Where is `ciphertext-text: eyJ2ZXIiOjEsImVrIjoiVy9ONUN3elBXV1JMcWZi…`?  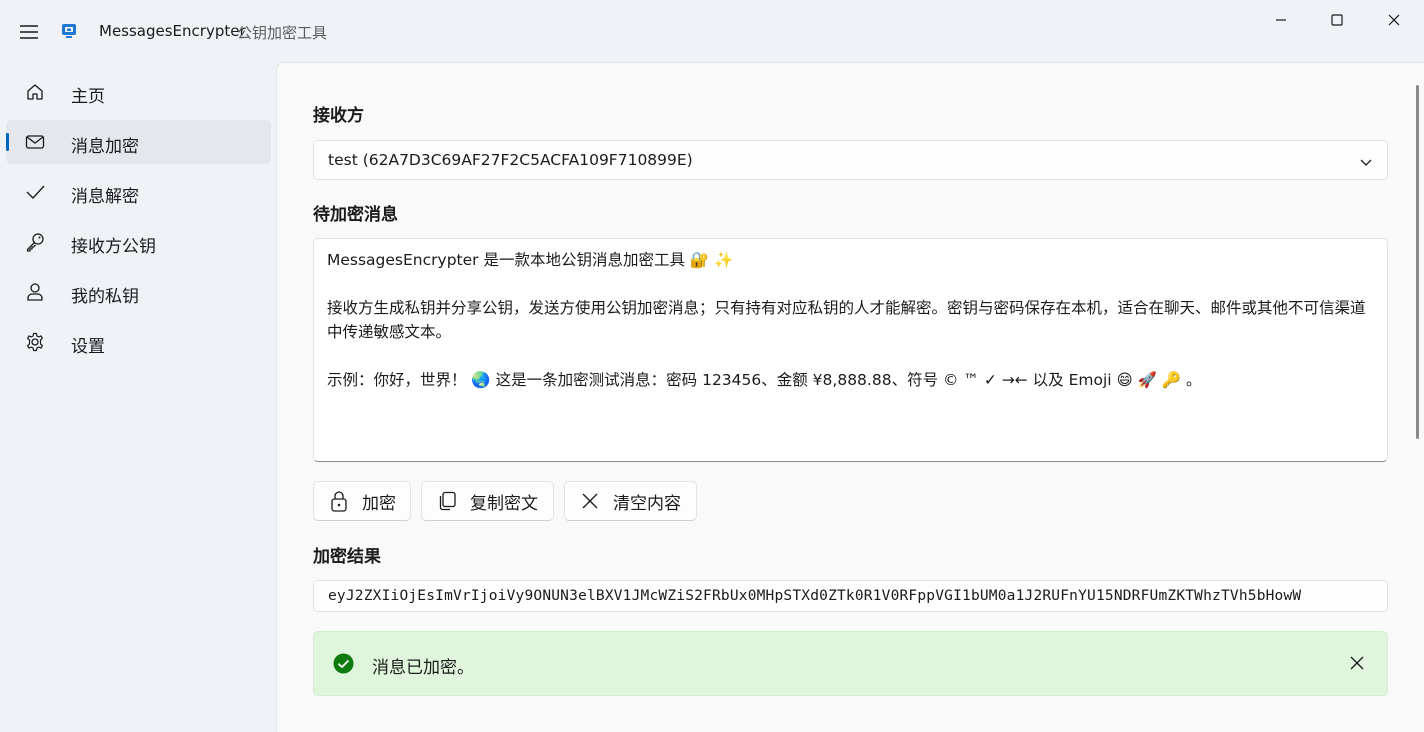 ciphertext-text: eyJ2ZXIiOjEsImVrIjoiVy9ONUN3elBXV1JMcWZi… is located at coordinates (815, 596).